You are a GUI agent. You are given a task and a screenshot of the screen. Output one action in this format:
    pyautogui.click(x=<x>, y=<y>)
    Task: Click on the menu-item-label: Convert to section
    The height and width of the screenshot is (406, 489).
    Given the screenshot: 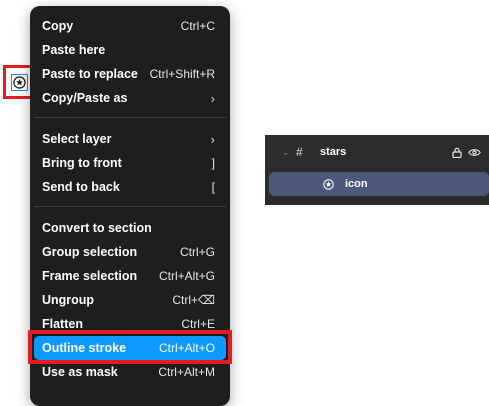 What is the action you would take?
    pyautogui.click(x=97, y=228)
    